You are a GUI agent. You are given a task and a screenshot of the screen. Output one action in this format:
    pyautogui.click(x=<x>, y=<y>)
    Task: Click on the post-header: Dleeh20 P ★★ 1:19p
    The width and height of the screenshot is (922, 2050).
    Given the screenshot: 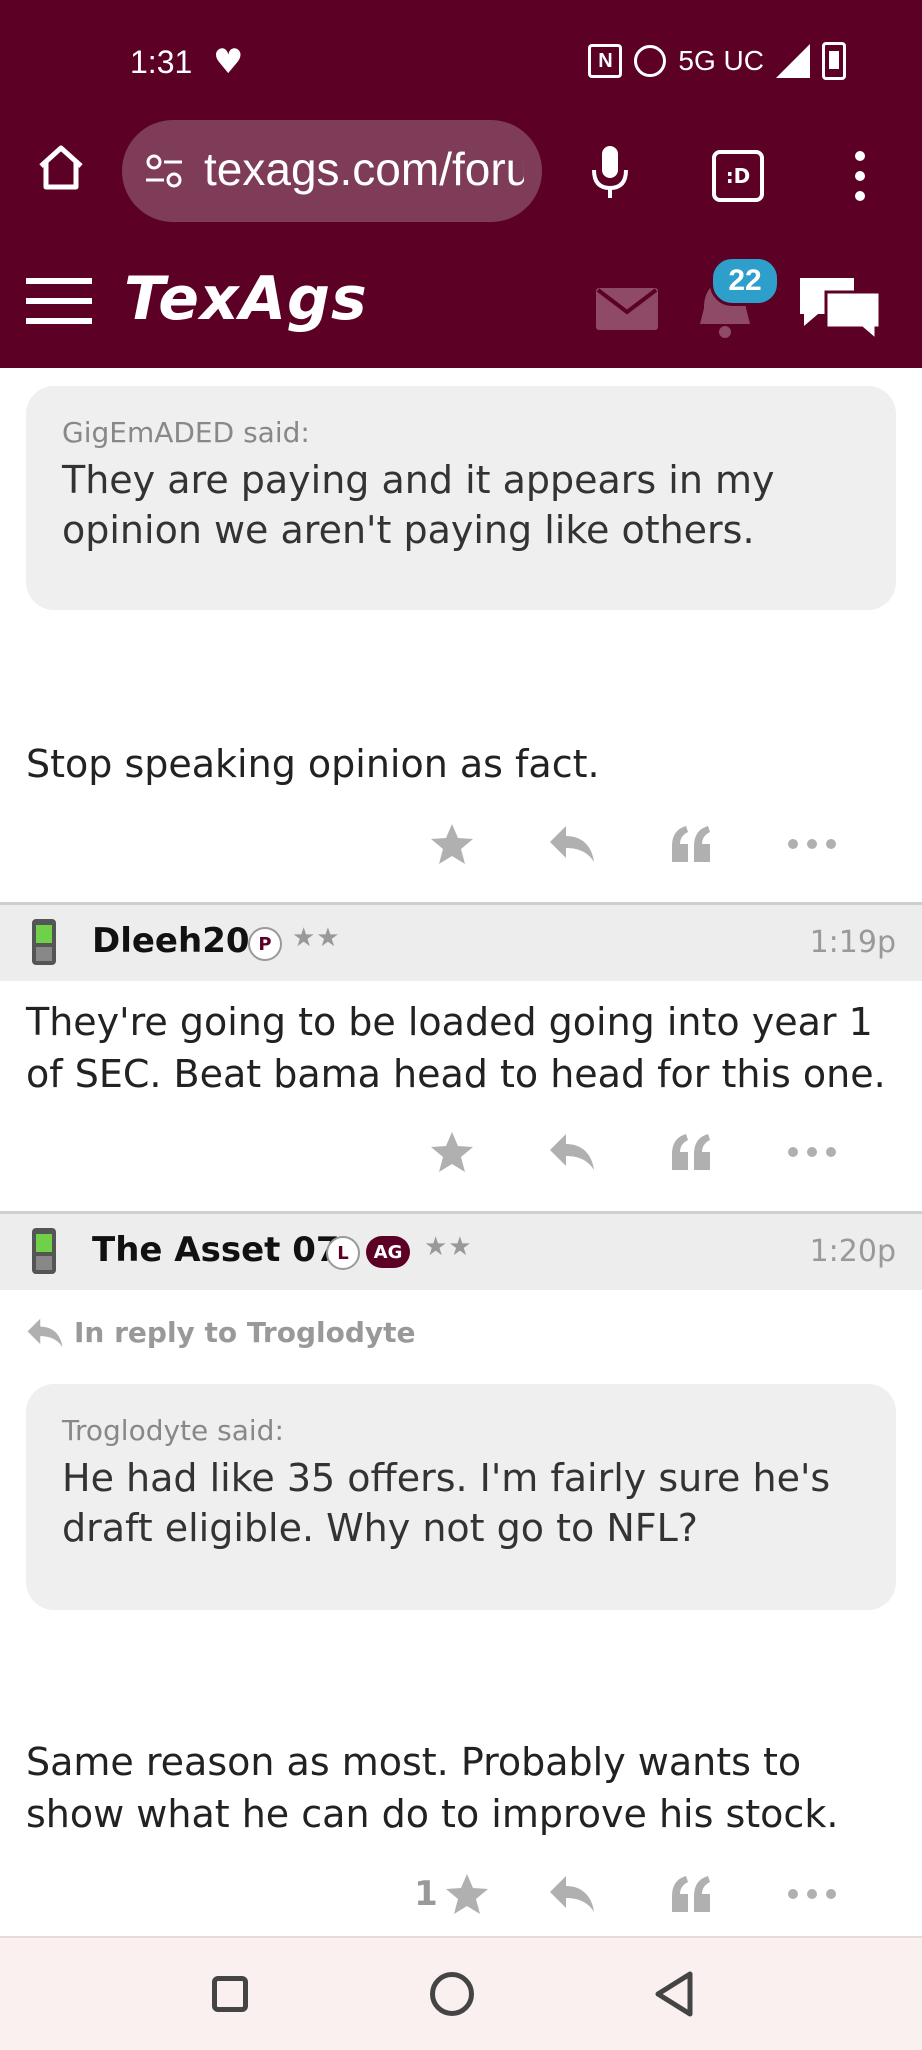 What is the action you would take?
    pyautogui.click(x=461, y=941)
    